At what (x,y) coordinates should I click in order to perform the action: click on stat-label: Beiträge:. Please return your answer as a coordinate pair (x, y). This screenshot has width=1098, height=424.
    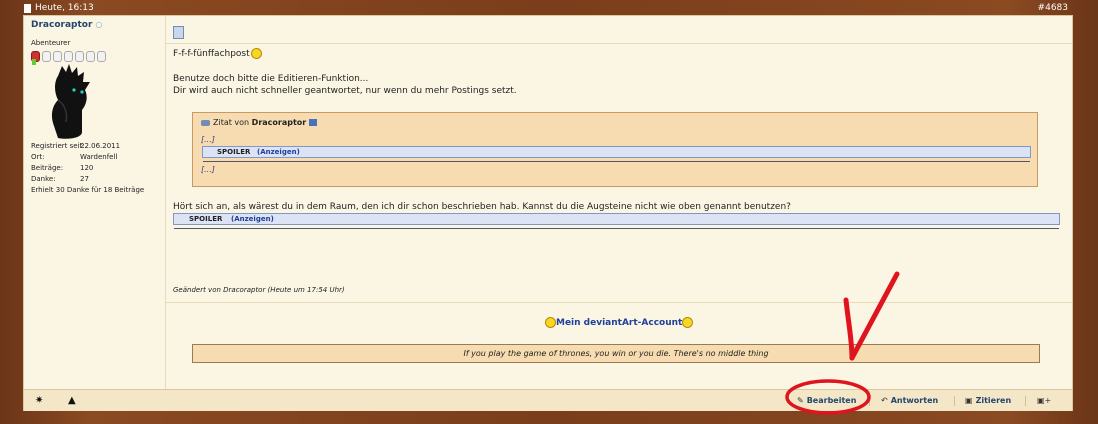
    Looking at the image, I should click on (47, 168).